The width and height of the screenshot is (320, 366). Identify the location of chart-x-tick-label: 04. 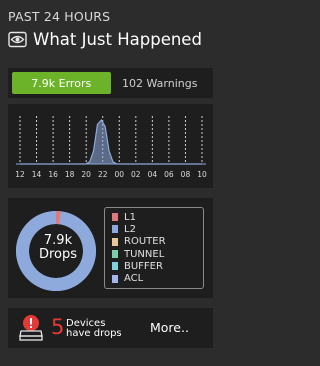
(153, 174).